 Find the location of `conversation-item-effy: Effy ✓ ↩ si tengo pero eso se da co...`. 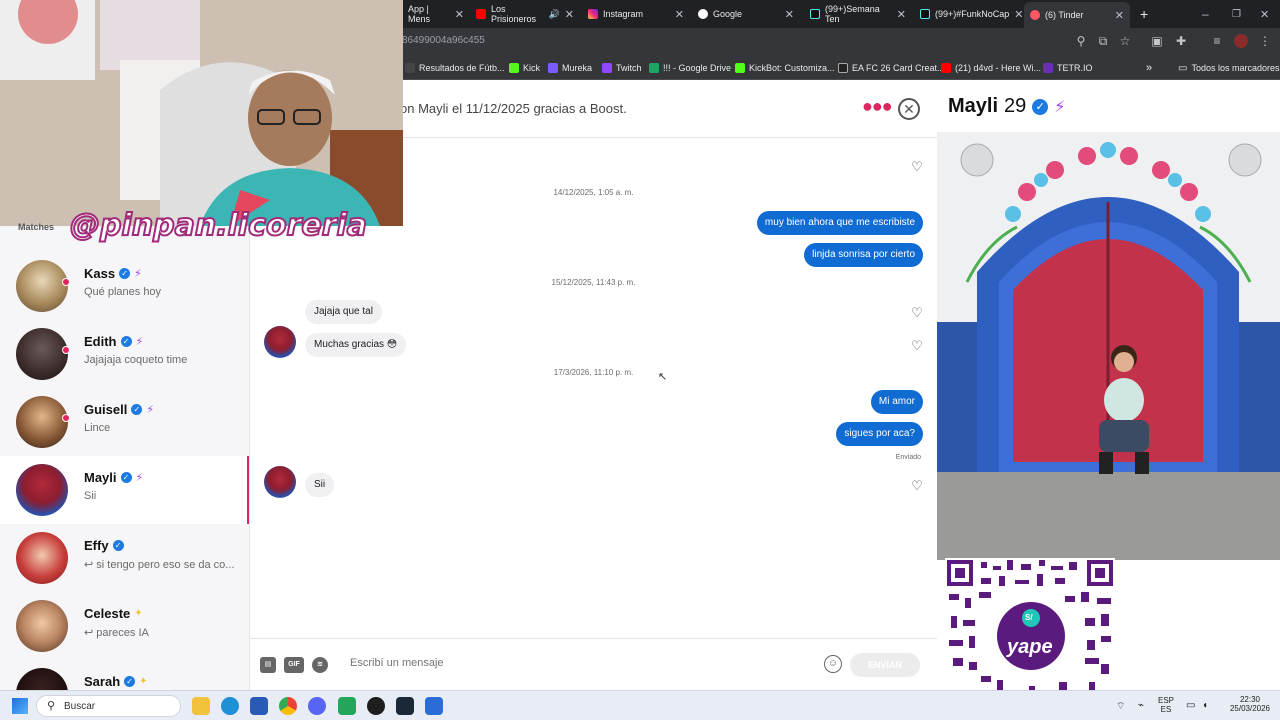

conversation-item-effy: Effy ✓ ↩ si tengo pero eso se da co... is located at coordinates (124, 558).